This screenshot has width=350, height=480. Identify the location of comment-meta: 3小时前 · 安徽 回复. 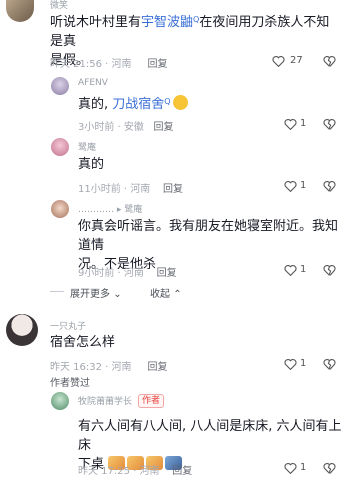
(126, 127).